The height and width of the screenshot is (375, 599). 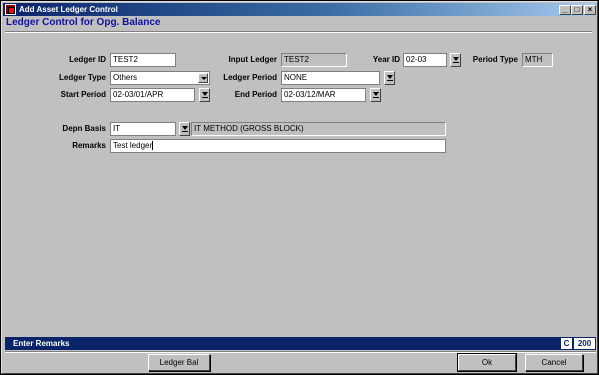 I want to click on minimize-button: _, so click(x=565, y=10).